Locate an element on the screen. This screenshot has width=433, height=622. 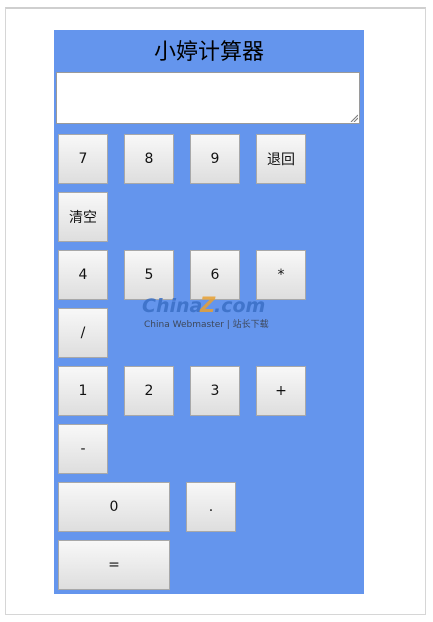
key-0: 0 is located at coordinates (114, 507).